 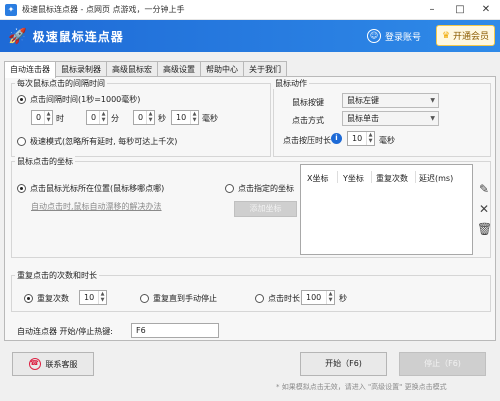 What do you see at coordinates (343, 364) in the screenshot?
I see `start-button: 开始（F6)` at bounding box center [343, 364].